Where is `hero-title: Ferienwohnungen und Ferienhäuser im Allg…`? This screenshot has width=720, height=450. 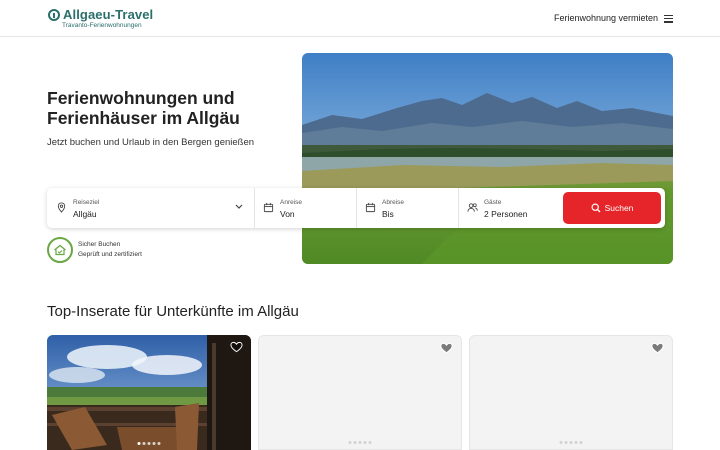
hero-title: Ferienwohnungen und Ferienhäuser im Allg… is located at coordinates (167, 108).